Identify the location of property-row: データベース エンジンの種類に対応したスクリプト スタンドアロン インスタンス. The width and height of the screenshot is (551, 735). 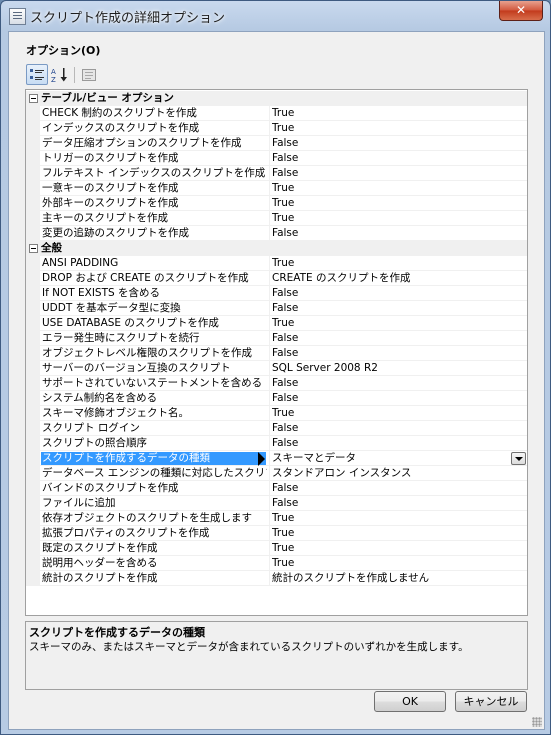
(276, 473).